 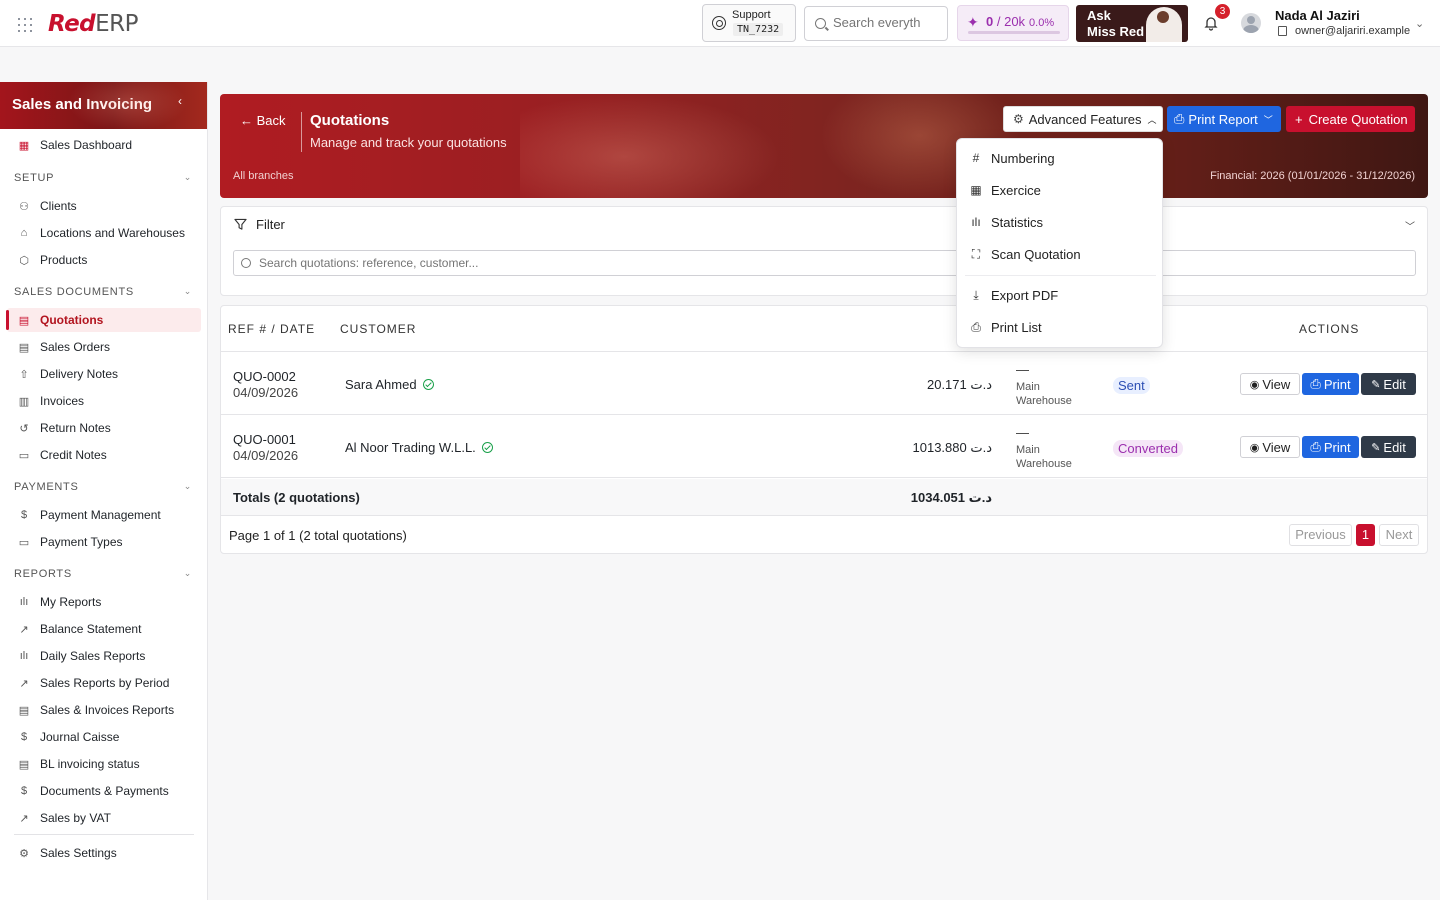 What do you see at coordinates (749, 23) in the screenshot?
I see `support-button: Support TN_7232` at bounding box center [749, 23].